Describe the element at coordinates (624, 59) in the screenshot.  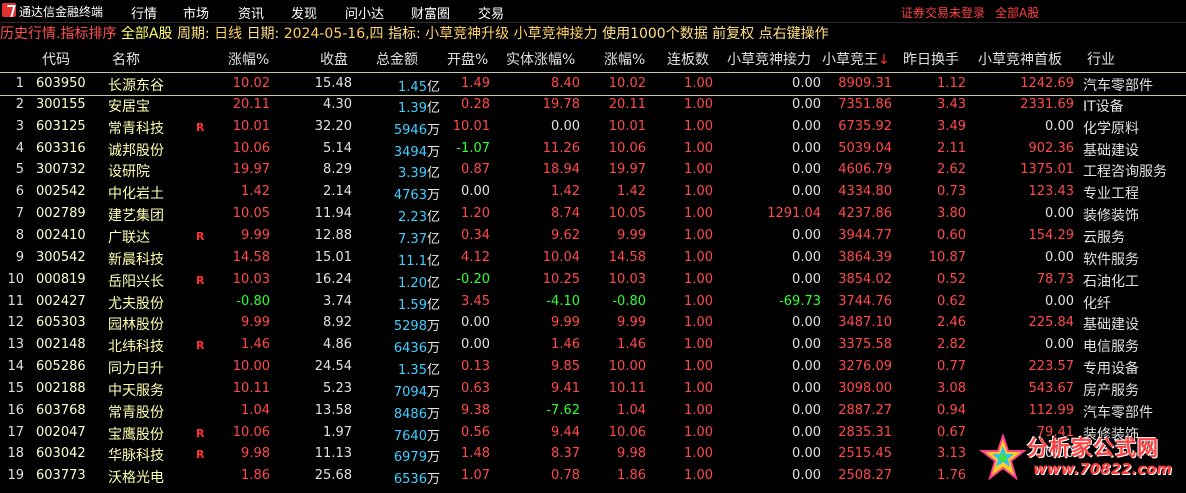
I see `col-pct-2: 涨幅%` at that location.